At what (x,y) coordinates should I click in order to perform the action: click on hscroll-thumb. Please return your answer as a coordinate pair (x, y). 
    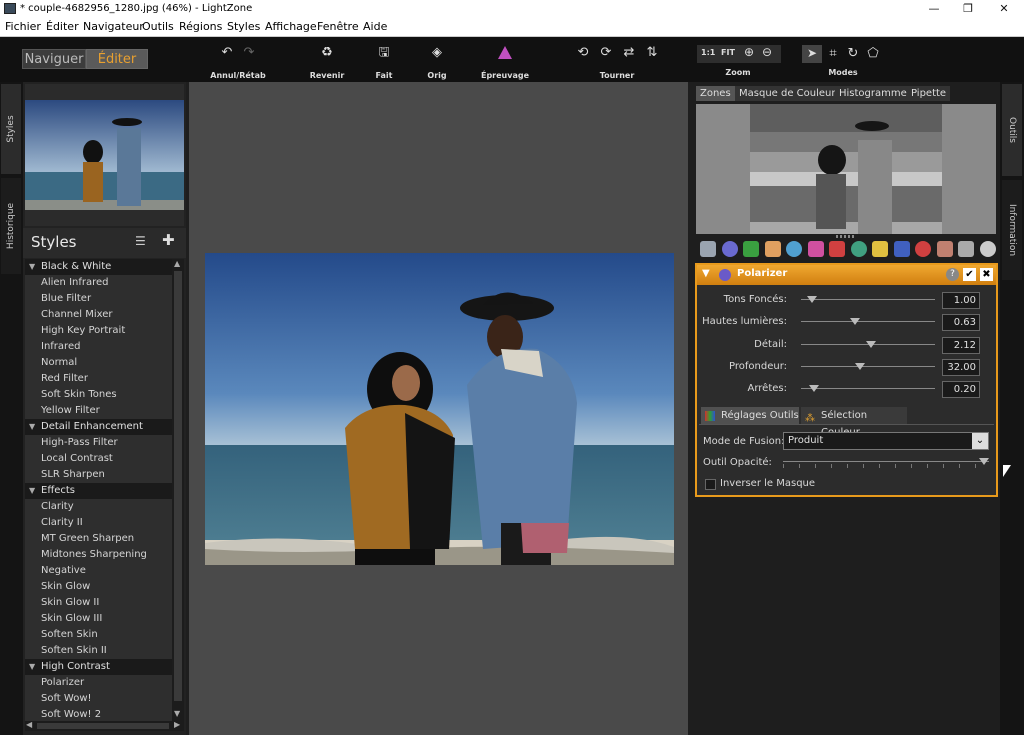
    Looking at the image, I should click on (103, 726).